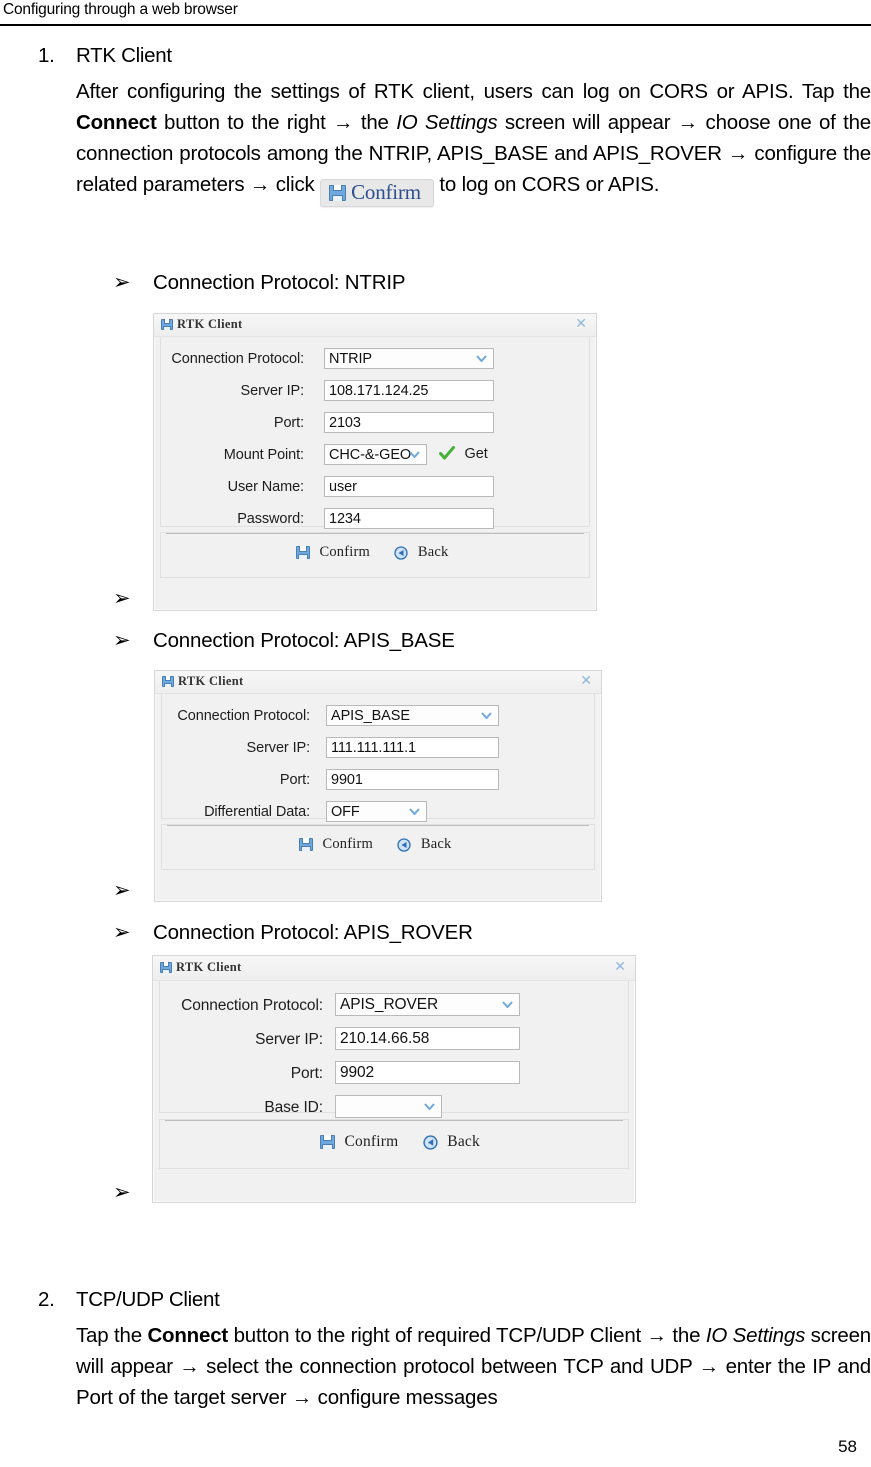  What do you see at coordinates (409, 422) in the screenshot?
I see `port-input: 2103` at bounding box center [409, 422].